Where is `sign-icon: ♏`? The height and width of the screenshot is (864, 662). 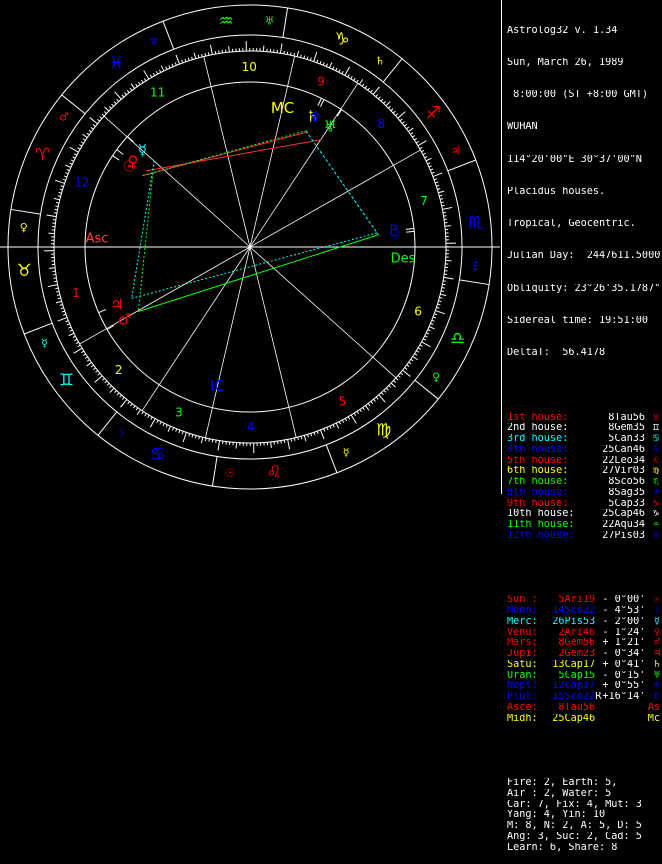
sign-icon: ♏ is located at coordinates (652, 482).